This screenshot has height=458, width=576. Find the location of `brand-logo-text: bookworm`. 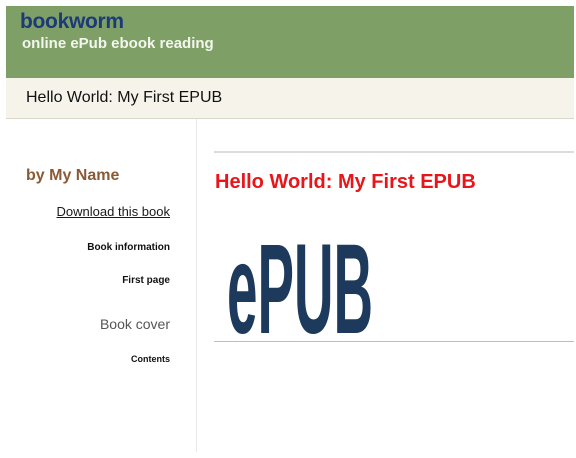

brand-logo-text: bookworm is located at coordinates (72, 22).